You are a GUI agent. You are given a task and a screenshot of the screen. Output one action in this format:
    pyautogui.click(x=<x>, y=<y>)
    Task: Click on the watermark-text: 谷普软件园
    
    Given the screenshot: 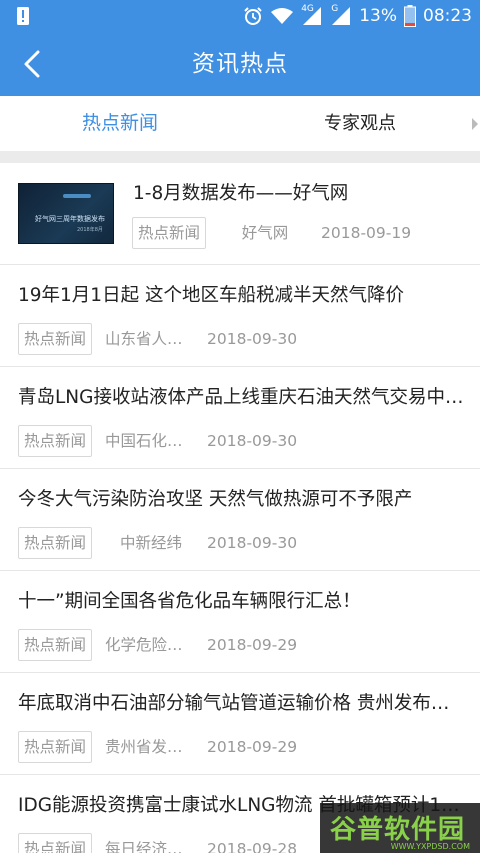 What is the action you would take?
    pyautogui.click(x=398, y=830)
    